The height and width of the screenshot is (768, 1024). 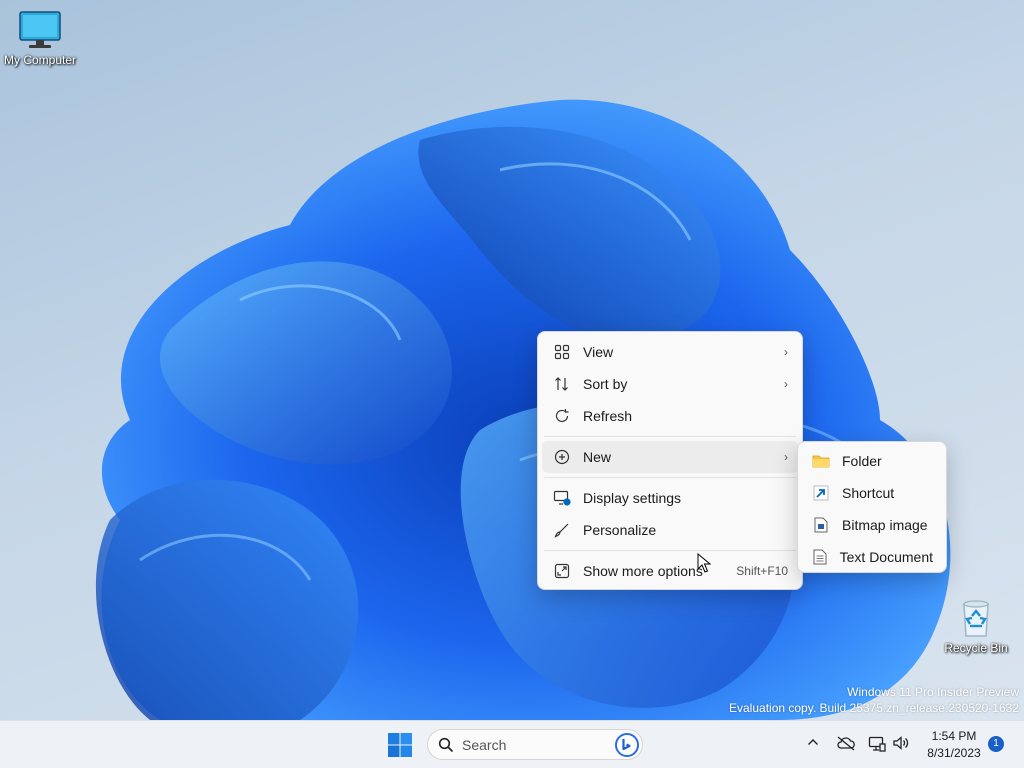 I want to click on menu-item-label: View, so click(x=598, y=352).